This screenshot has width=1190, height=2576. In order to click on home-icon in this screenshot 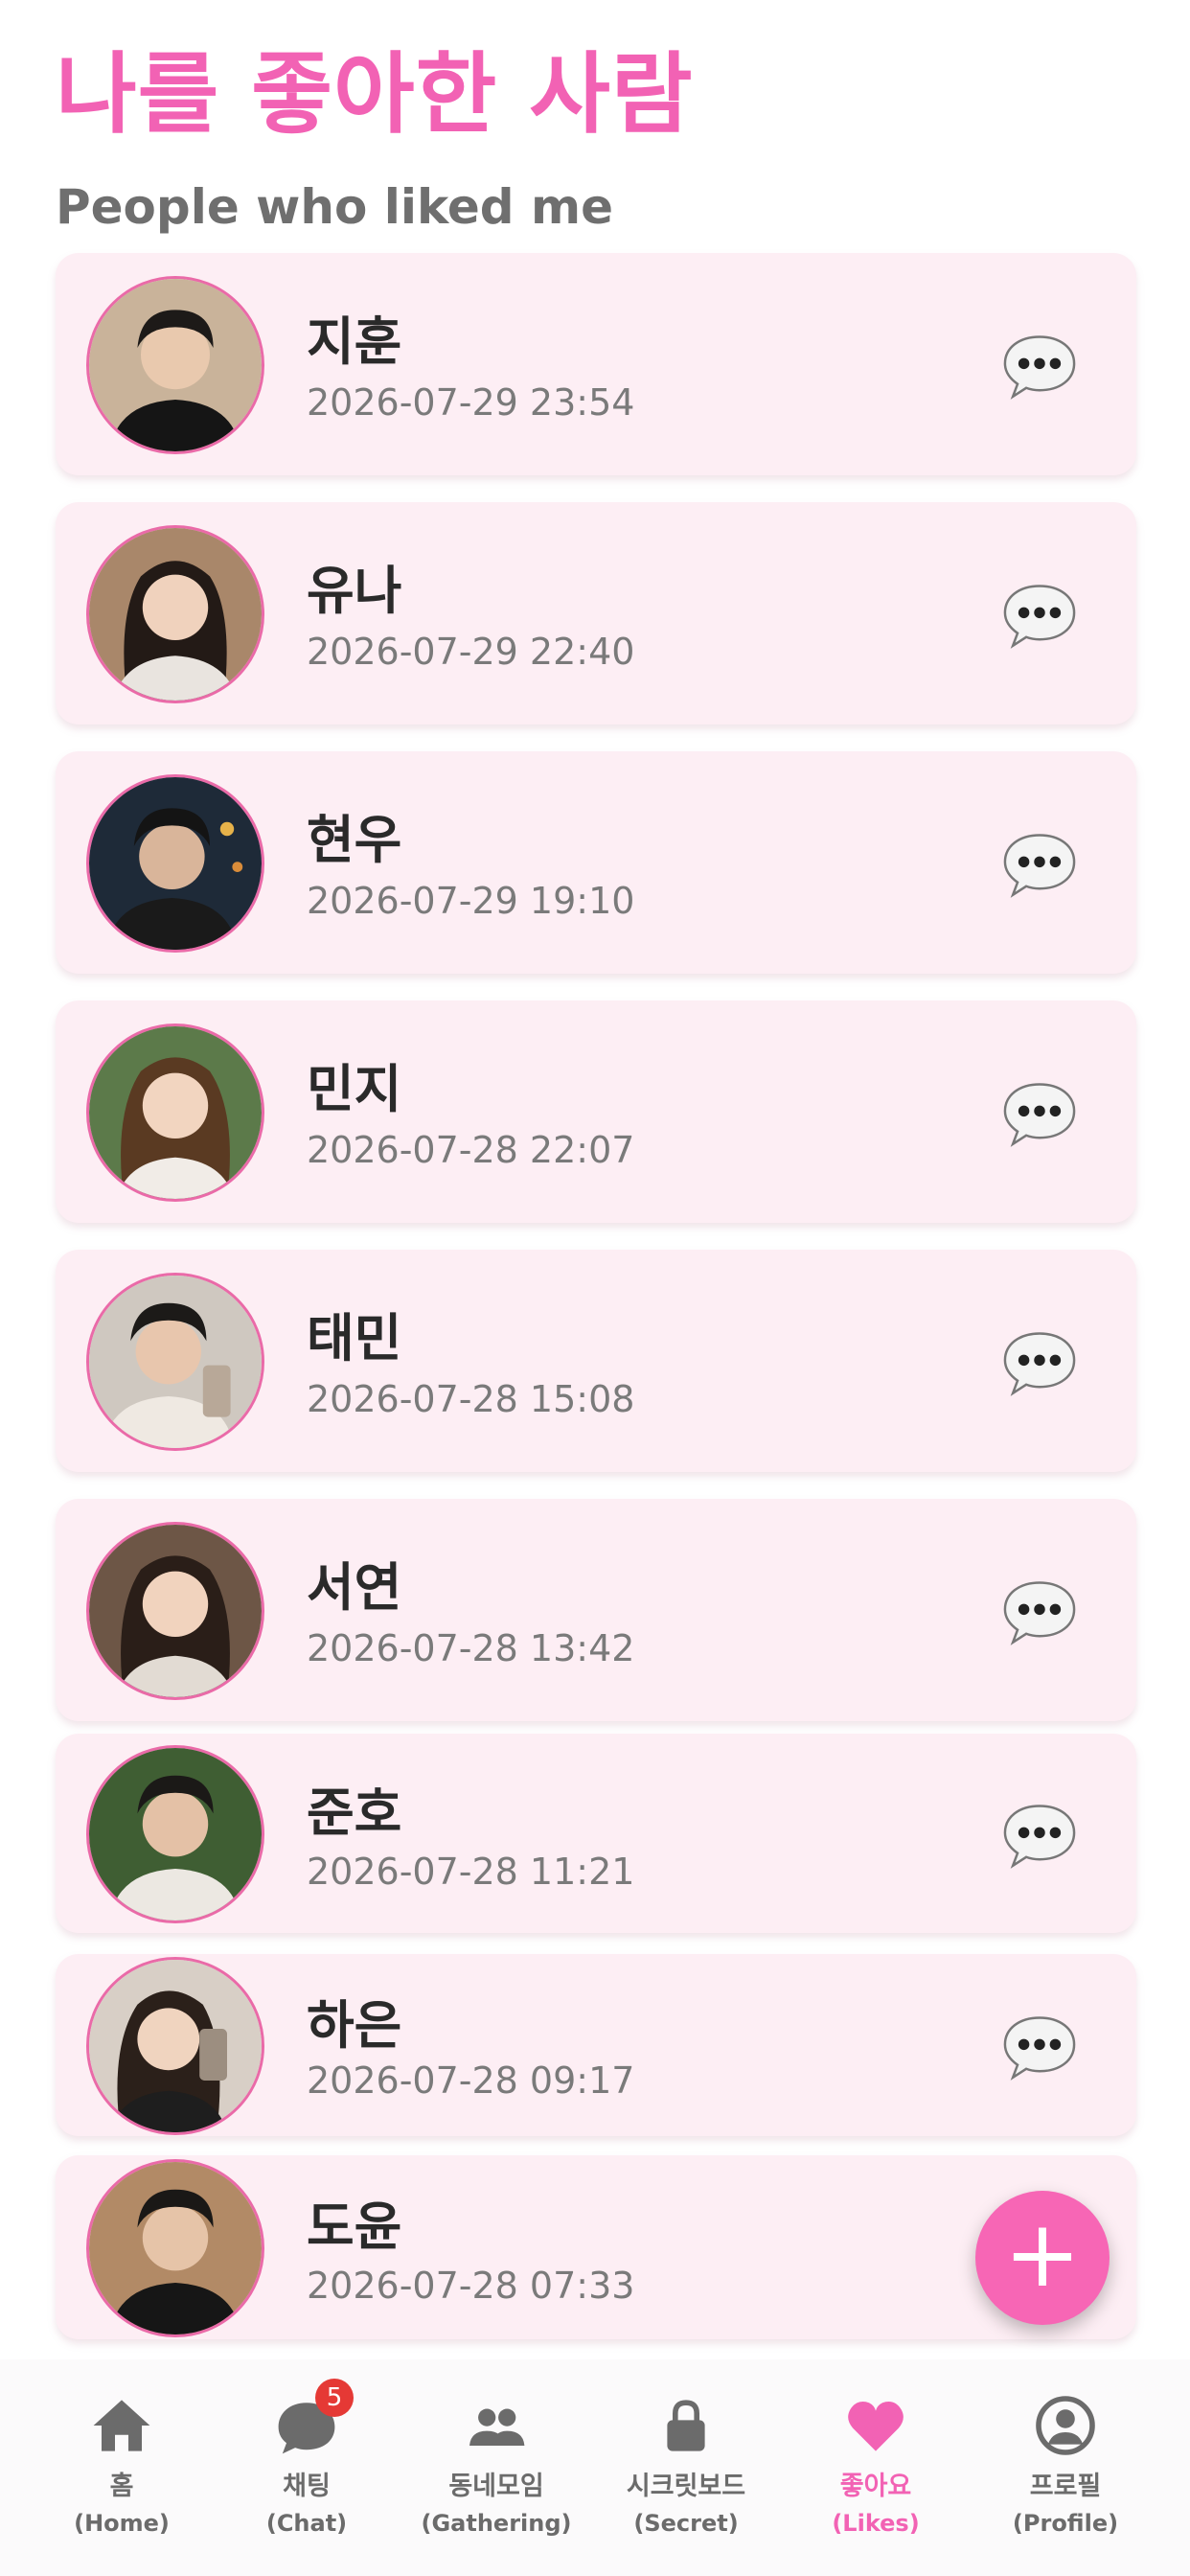, I will do `click(122, 2425)`.